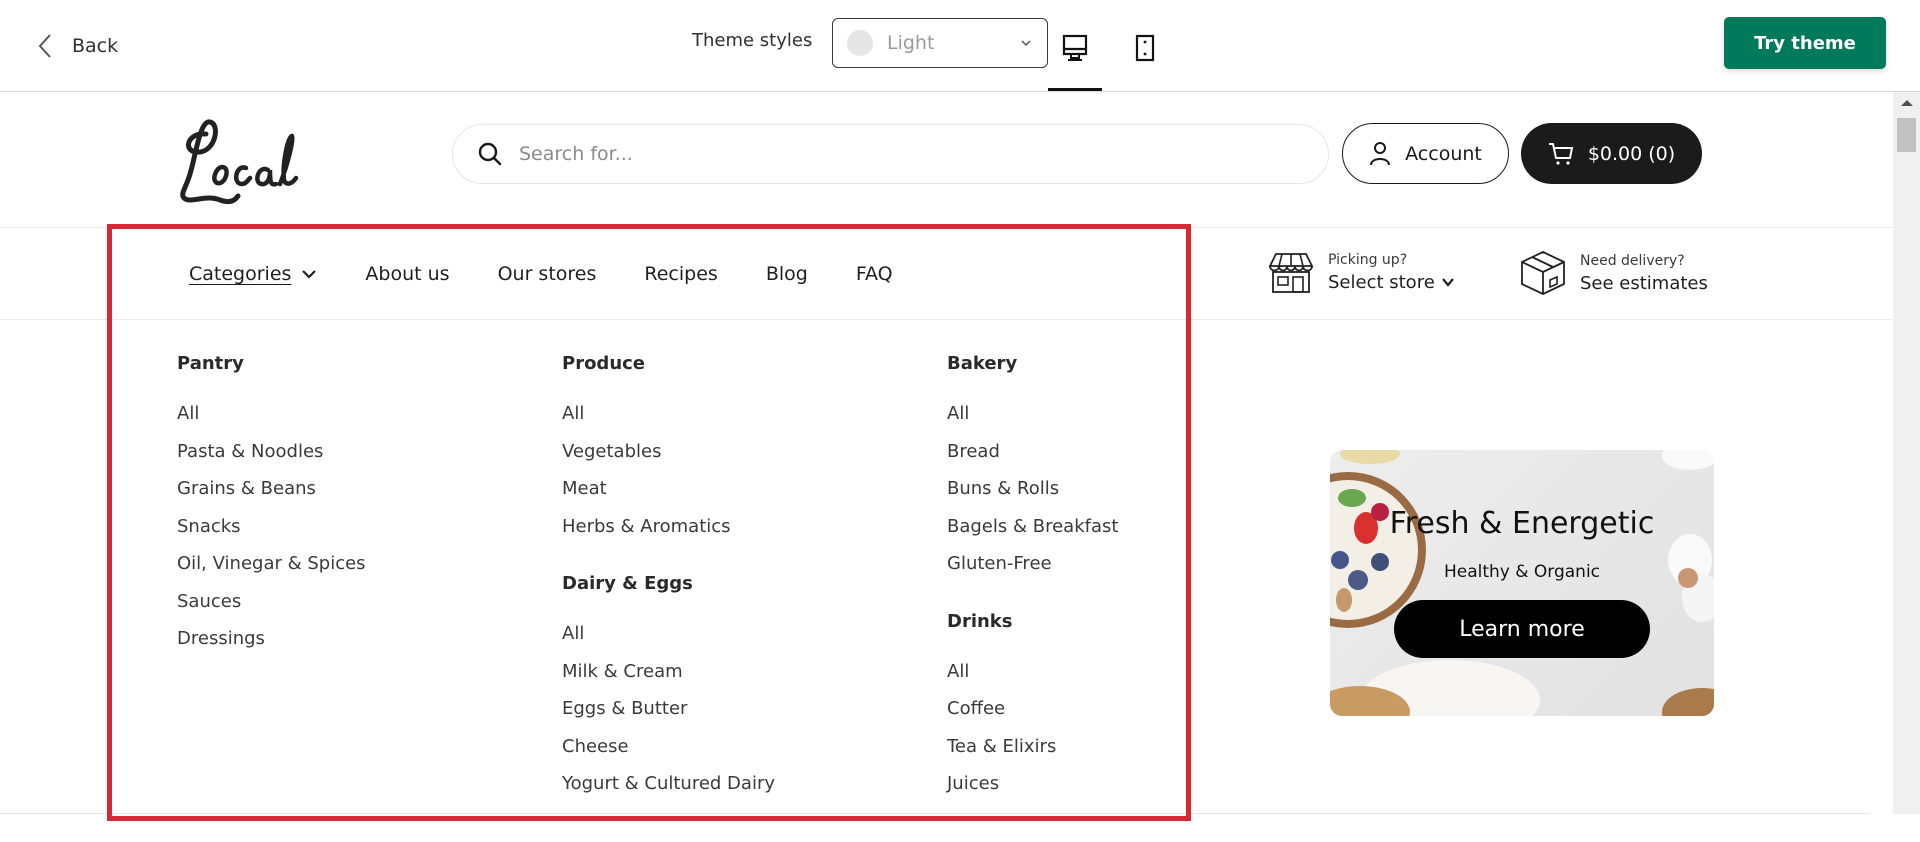 The image size is (1920, 842). Describe the element at coordinates (95, 46) in the screenshot. I see `back-label: Back` at that location.